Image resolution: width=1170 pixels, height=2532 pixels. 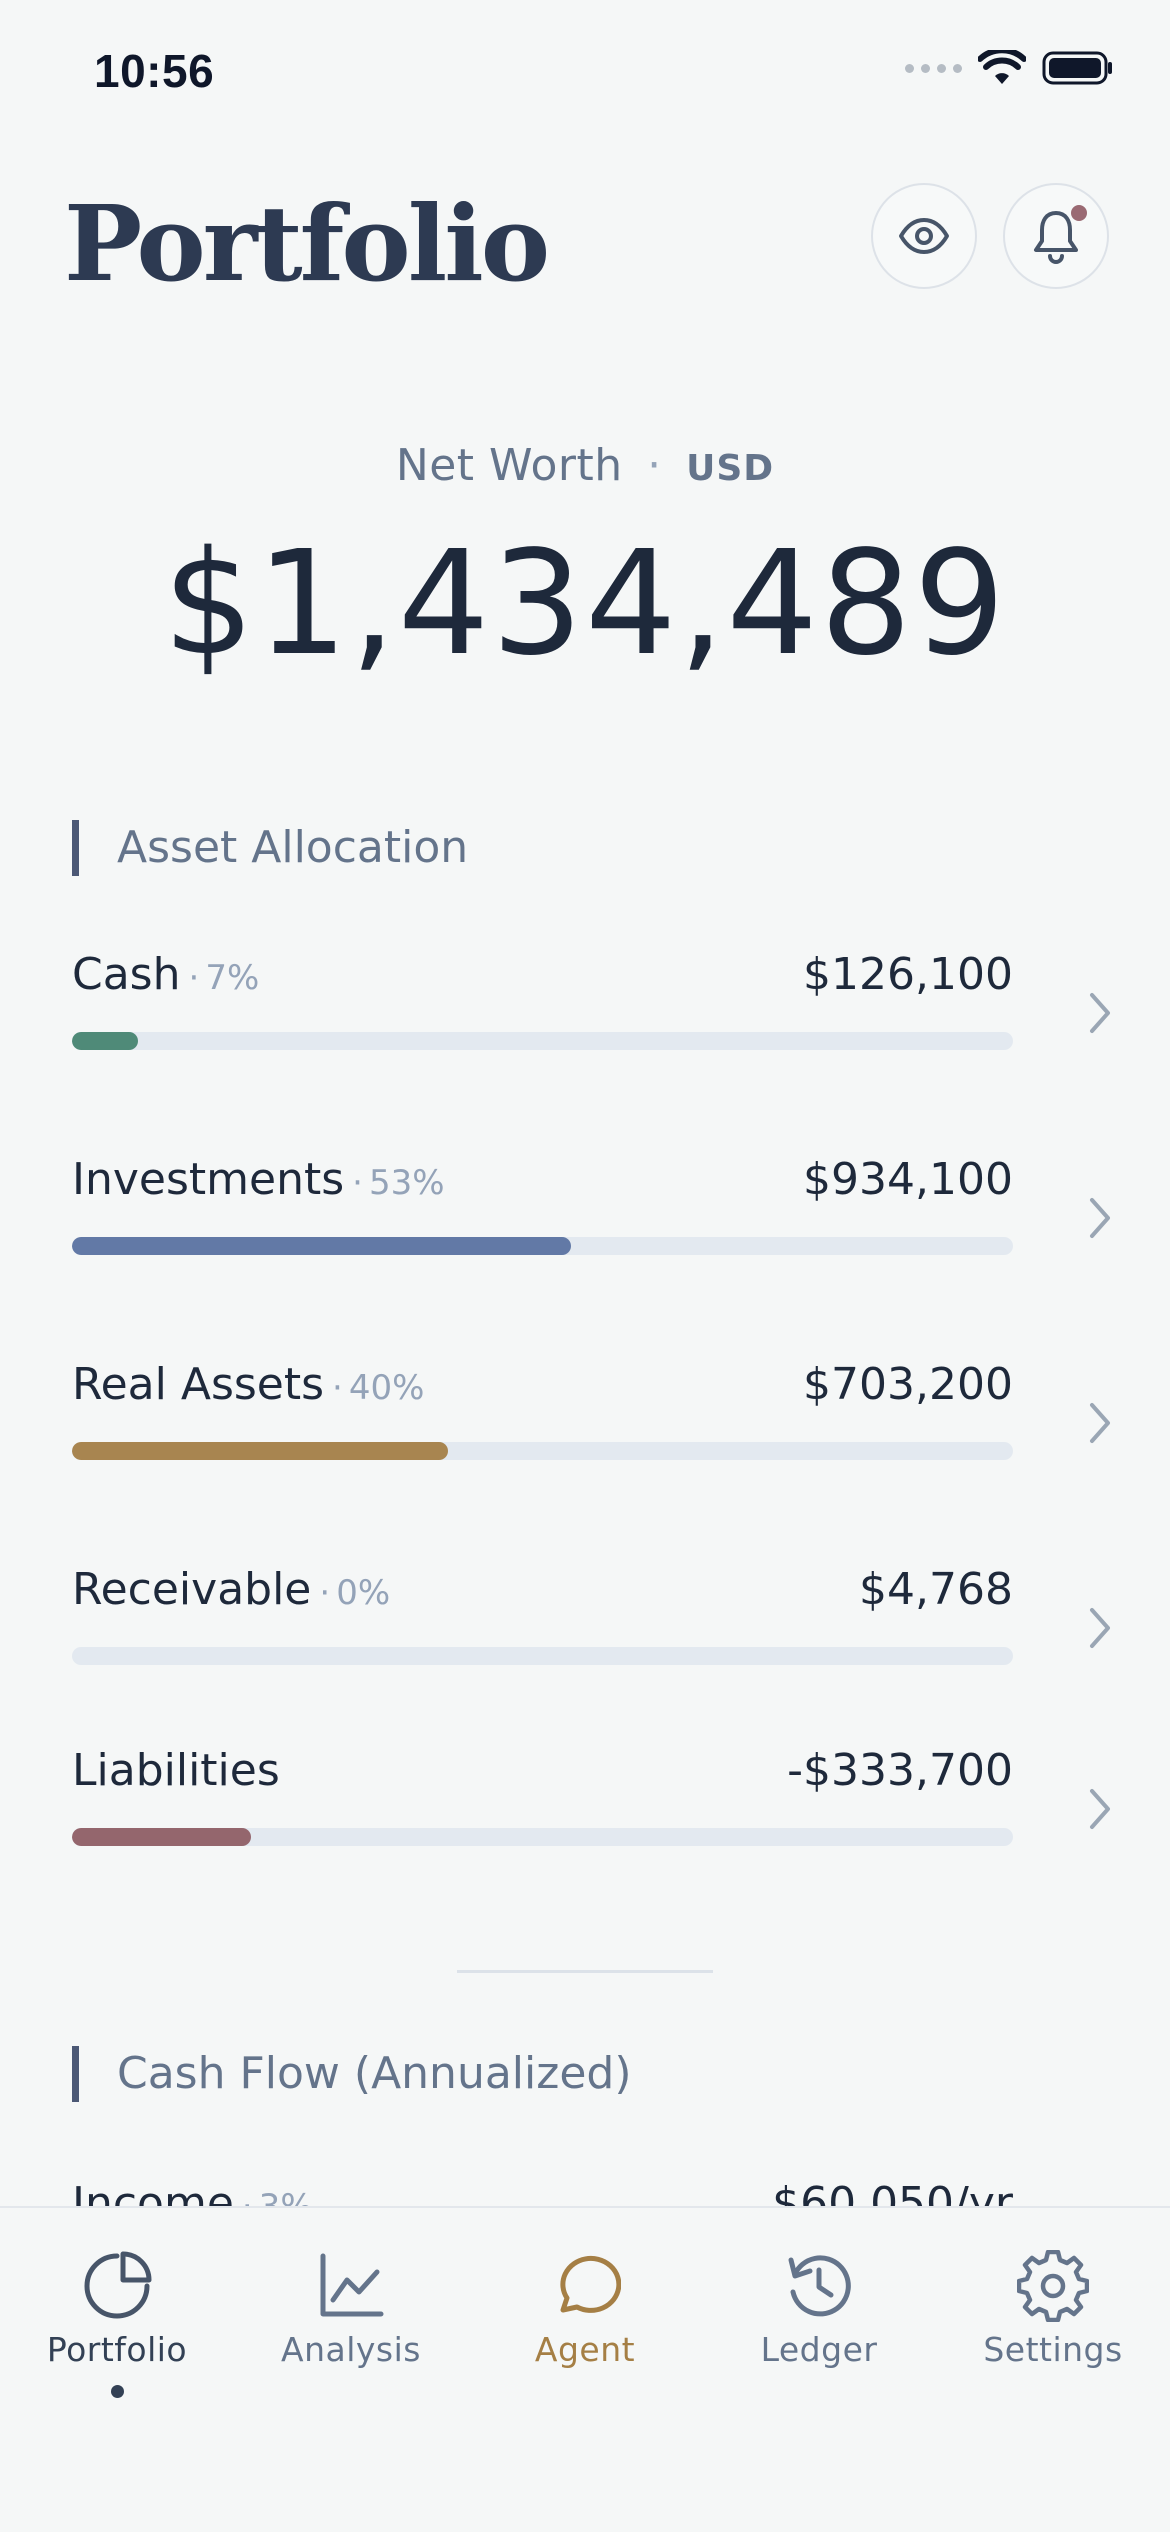 What do you see at coordinates (1053, 2286) in the screenshot?
I see `gear-icon` at bounding box center [1053, 2286].